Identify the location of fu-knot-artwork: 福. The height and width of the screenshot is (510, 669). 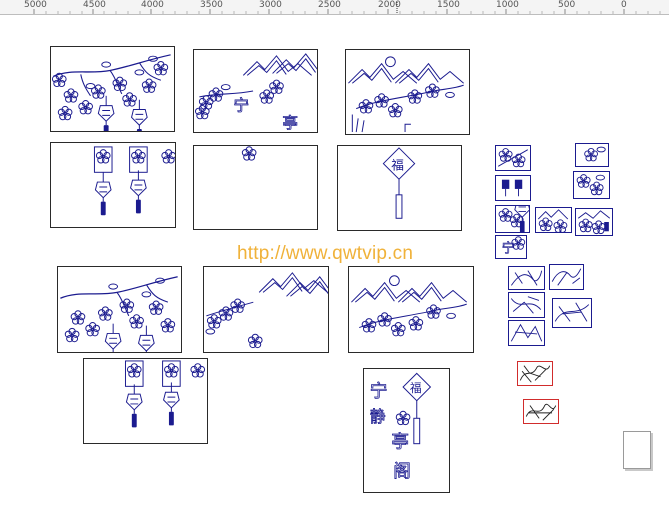
(399, 183).